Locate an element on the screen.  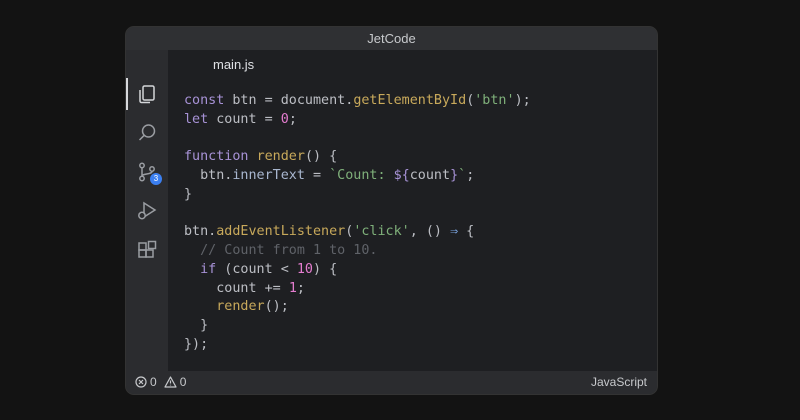
code-token: if is located at coordinates (208, 269).